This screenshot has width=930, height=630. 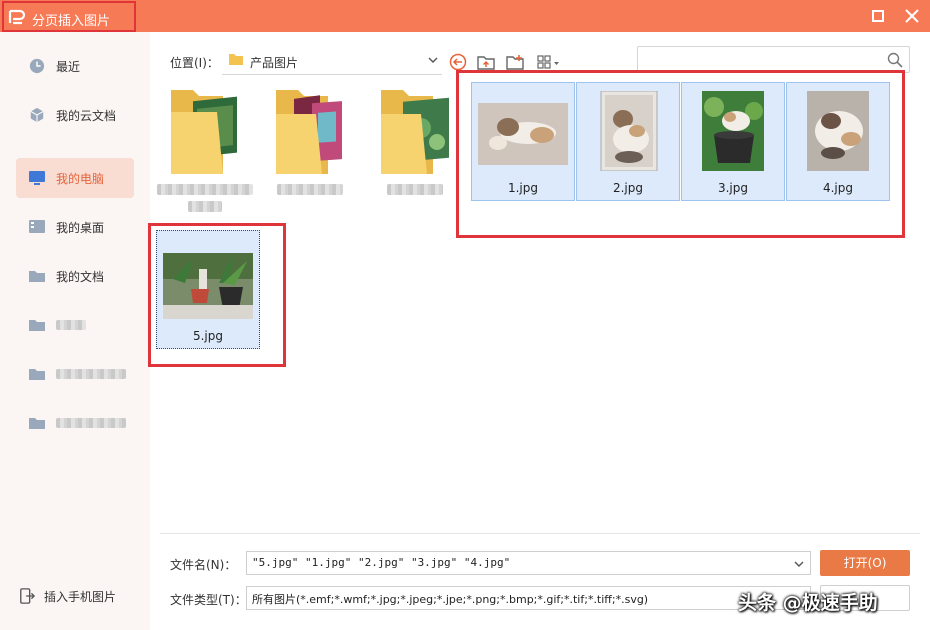 What do you see at coordinates (37, 66) in the screenshot?
I see `clock-icon` at bounding box center [37, 66].